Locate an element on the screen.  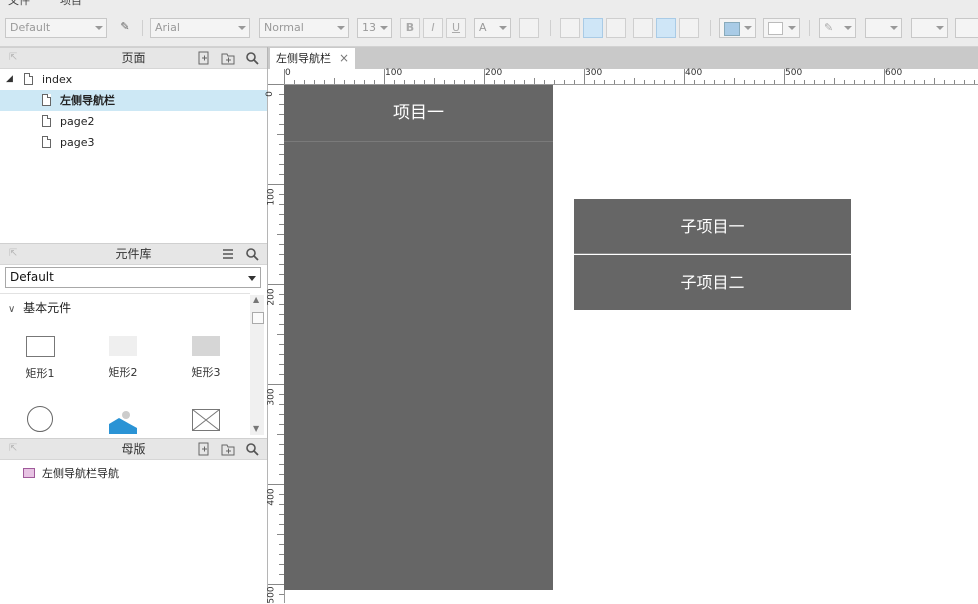
widget-label: 矩形2 is located at coordinates (123, 372).